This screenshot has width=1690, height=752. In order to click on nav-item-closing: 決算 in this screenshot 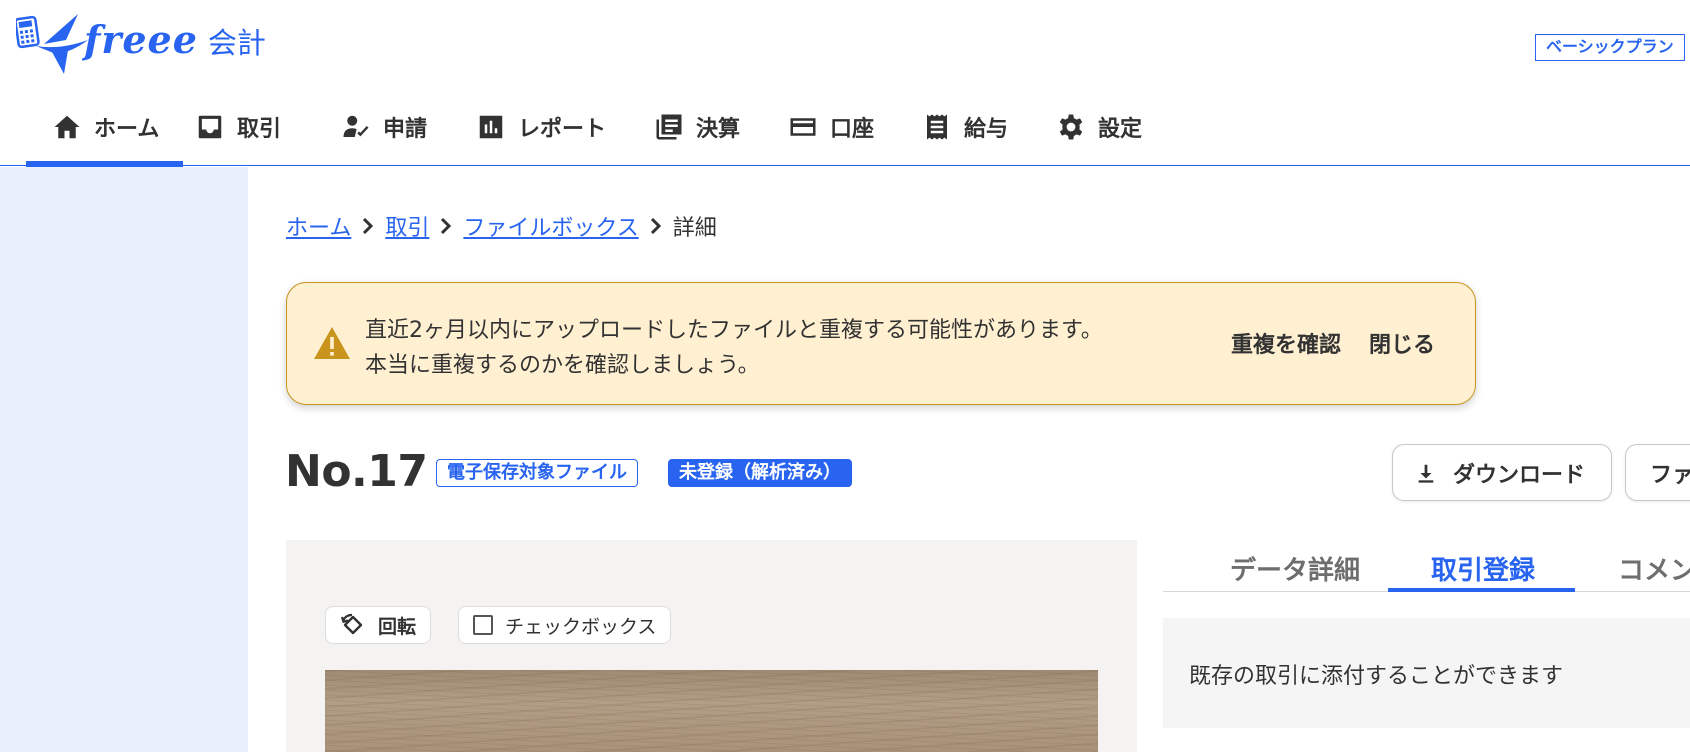, I will do `click(697, 127)`.